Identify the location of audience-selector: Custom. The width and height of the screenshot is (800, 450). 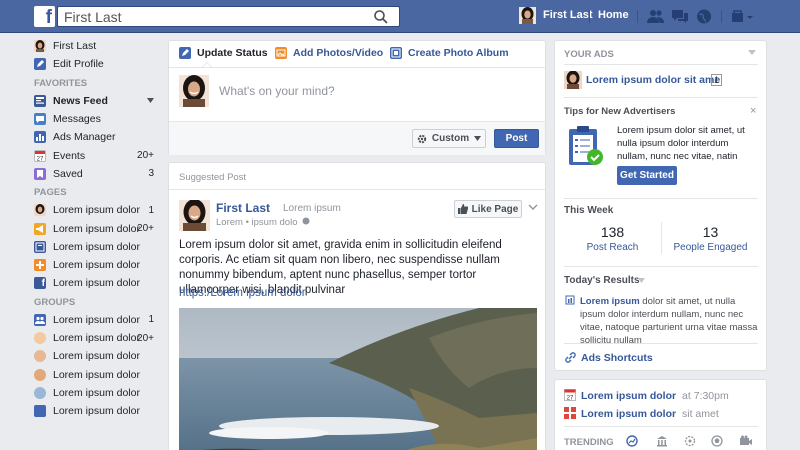
(449, 138).